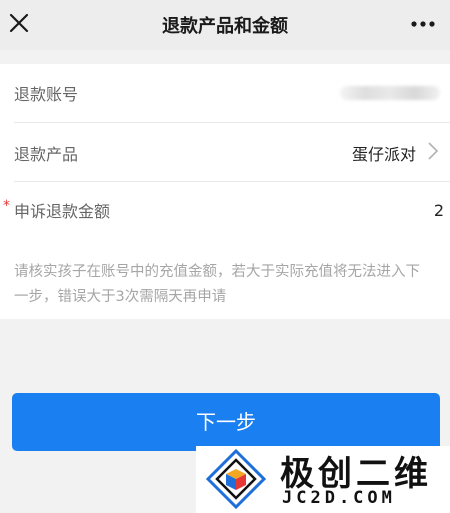  Describe the element at coordinates (225, 152) in the screenshot. I see `refund-product-row: 退款产品 蛋仔派对` at that location.